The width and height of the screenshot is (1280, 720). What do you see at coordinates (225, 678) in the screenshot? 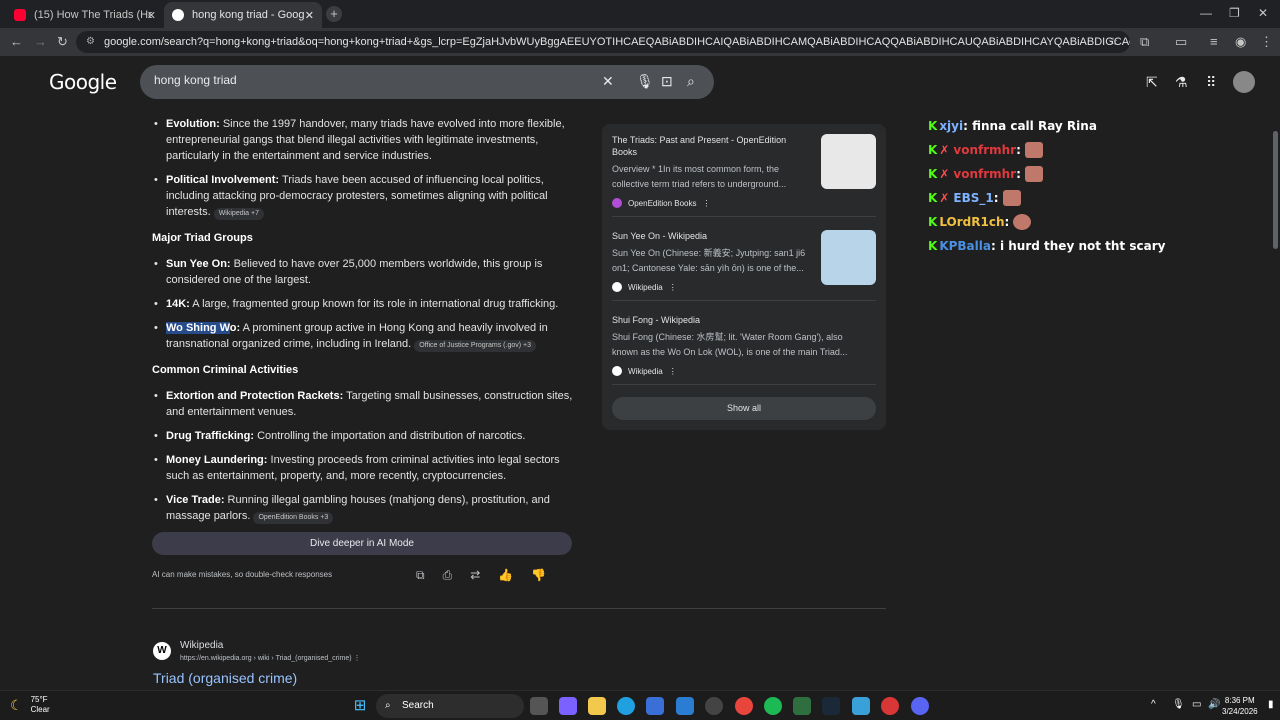
I see `result-title-link: Triad (organised crime)` at bounding box center [225, 678].